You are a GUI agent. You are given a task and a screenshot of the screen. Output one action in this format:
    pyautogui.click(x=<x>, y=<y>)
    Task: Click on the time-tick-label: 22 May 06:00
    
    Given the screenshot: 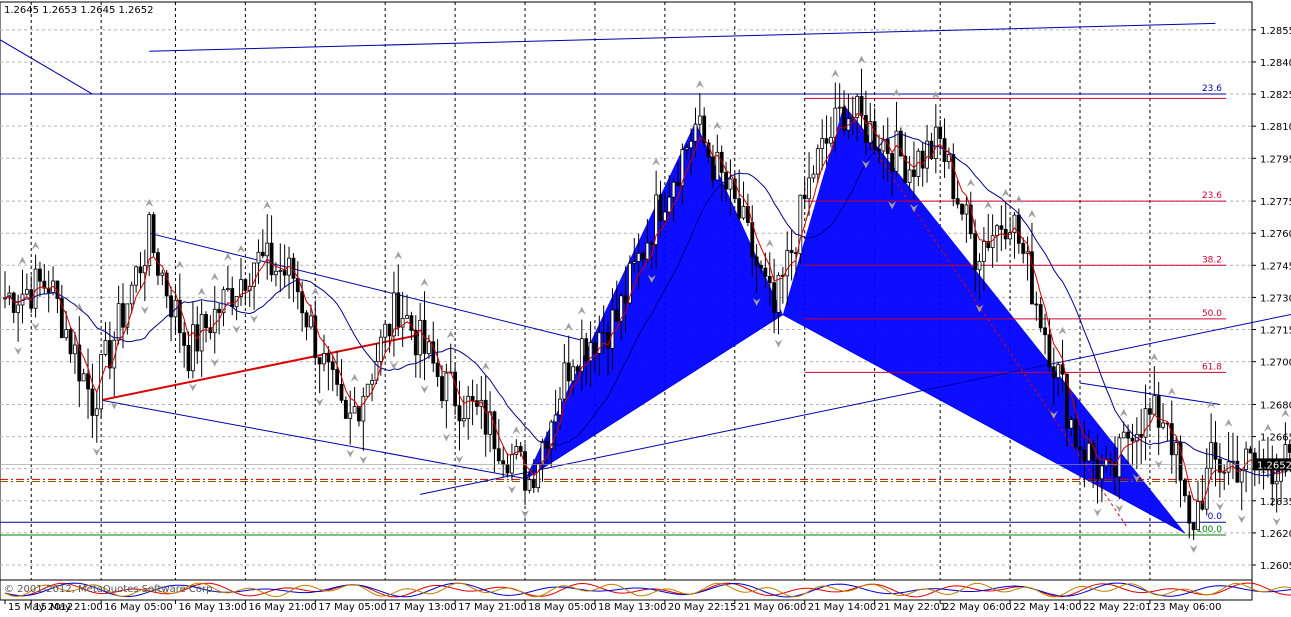 What is the action you would take?
    pyautogui.click(x=977, y=607)
    